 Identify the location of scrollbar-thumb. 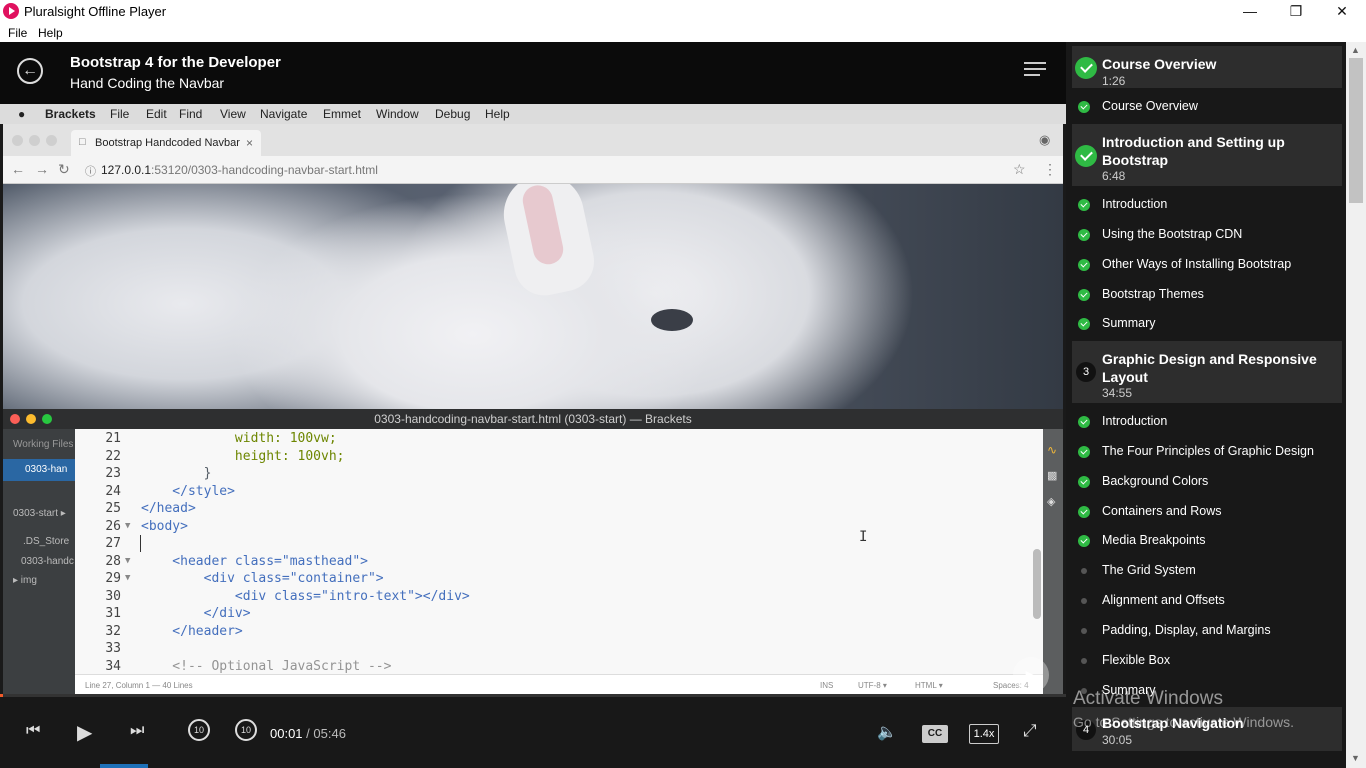
(1356, 130).